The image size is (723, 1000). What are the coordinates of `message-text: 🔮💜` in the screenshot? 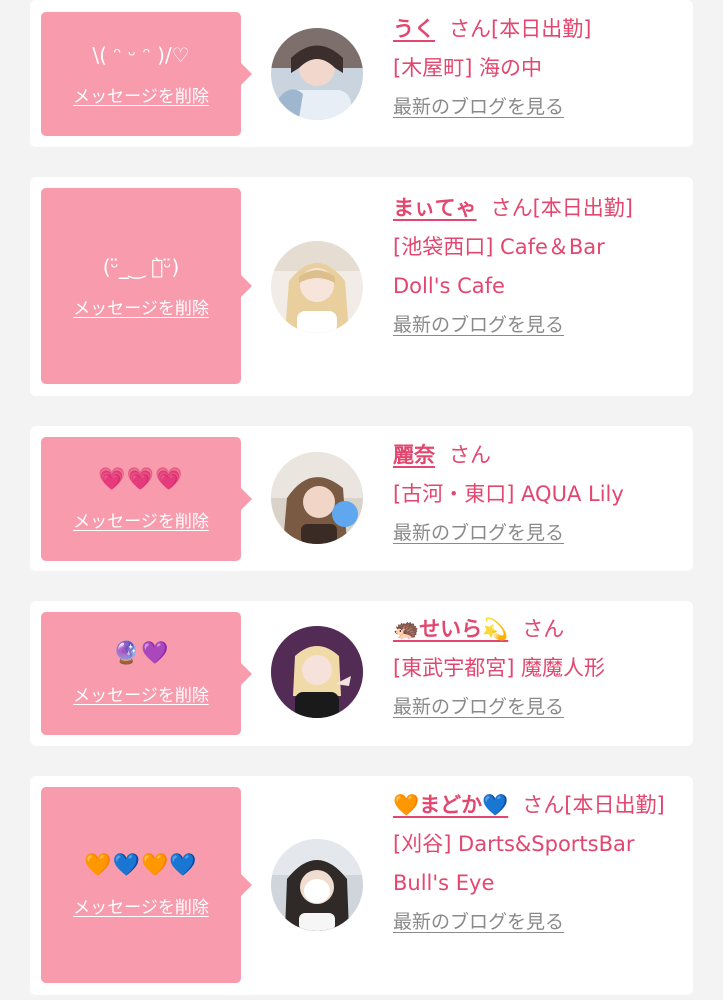 It's located at (141, 653).